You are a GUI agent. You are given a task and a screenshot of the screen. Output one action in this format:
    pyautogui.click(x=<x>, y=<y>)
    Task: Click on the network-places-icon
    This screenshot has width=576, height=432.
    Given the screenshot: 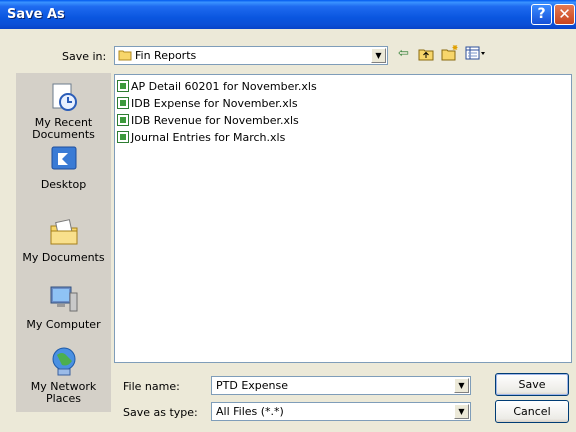 What is the action you would take?
    pyautogui.click(x=63, y=361)
    